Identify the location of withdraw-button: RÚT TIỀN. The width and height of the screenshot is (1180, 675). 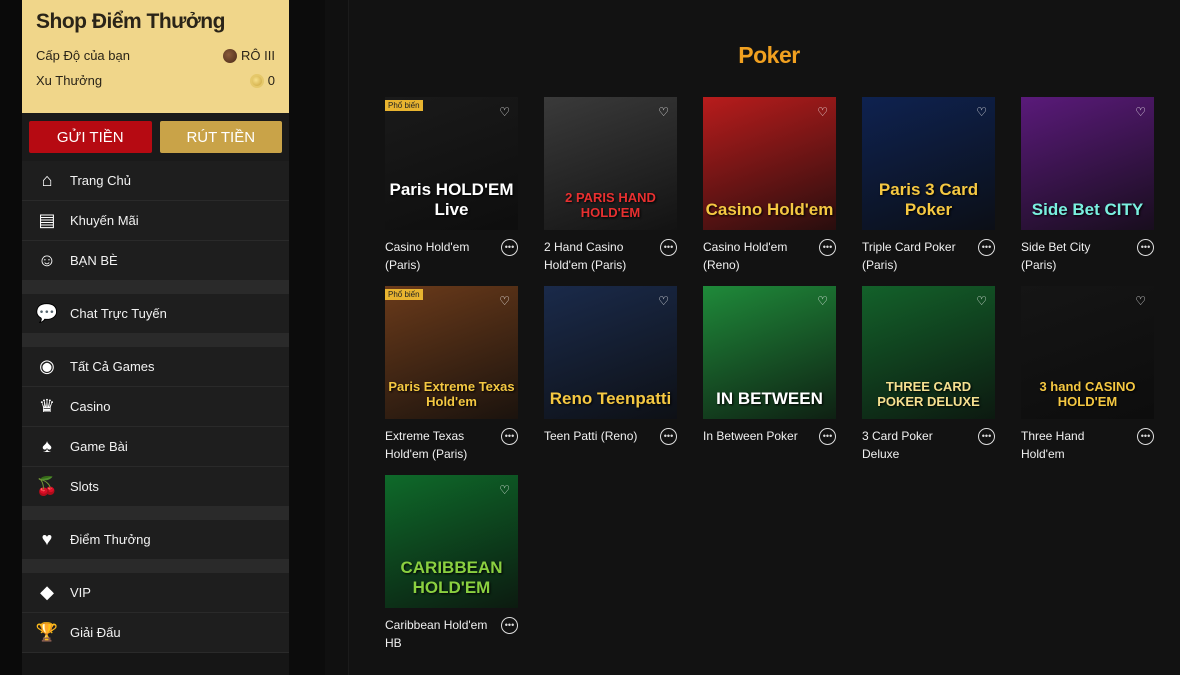
(220, 137).